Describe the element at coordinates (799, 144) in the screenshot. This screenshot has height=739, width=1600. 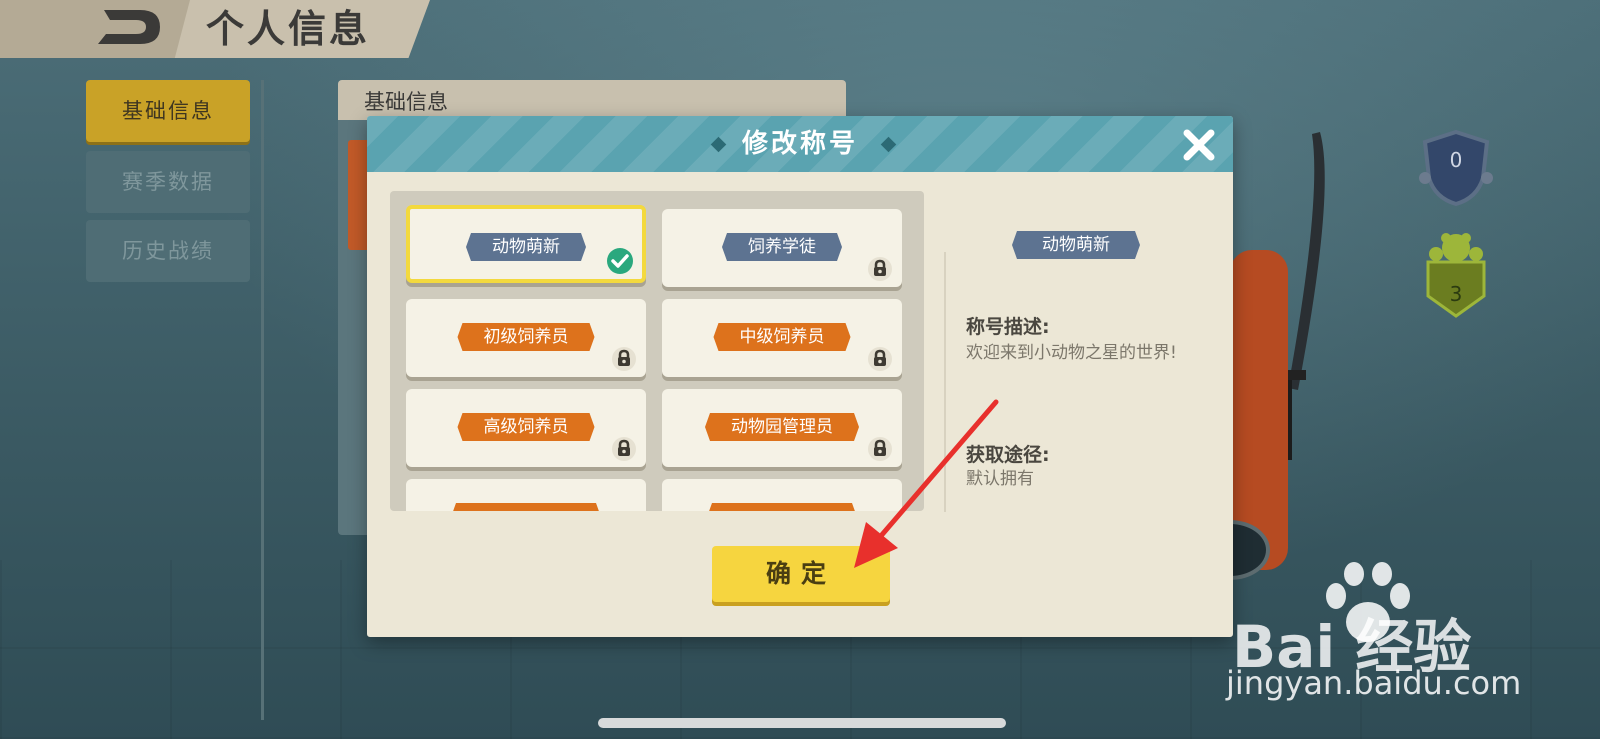
I see `dialog-title: 修改称号` at that location.